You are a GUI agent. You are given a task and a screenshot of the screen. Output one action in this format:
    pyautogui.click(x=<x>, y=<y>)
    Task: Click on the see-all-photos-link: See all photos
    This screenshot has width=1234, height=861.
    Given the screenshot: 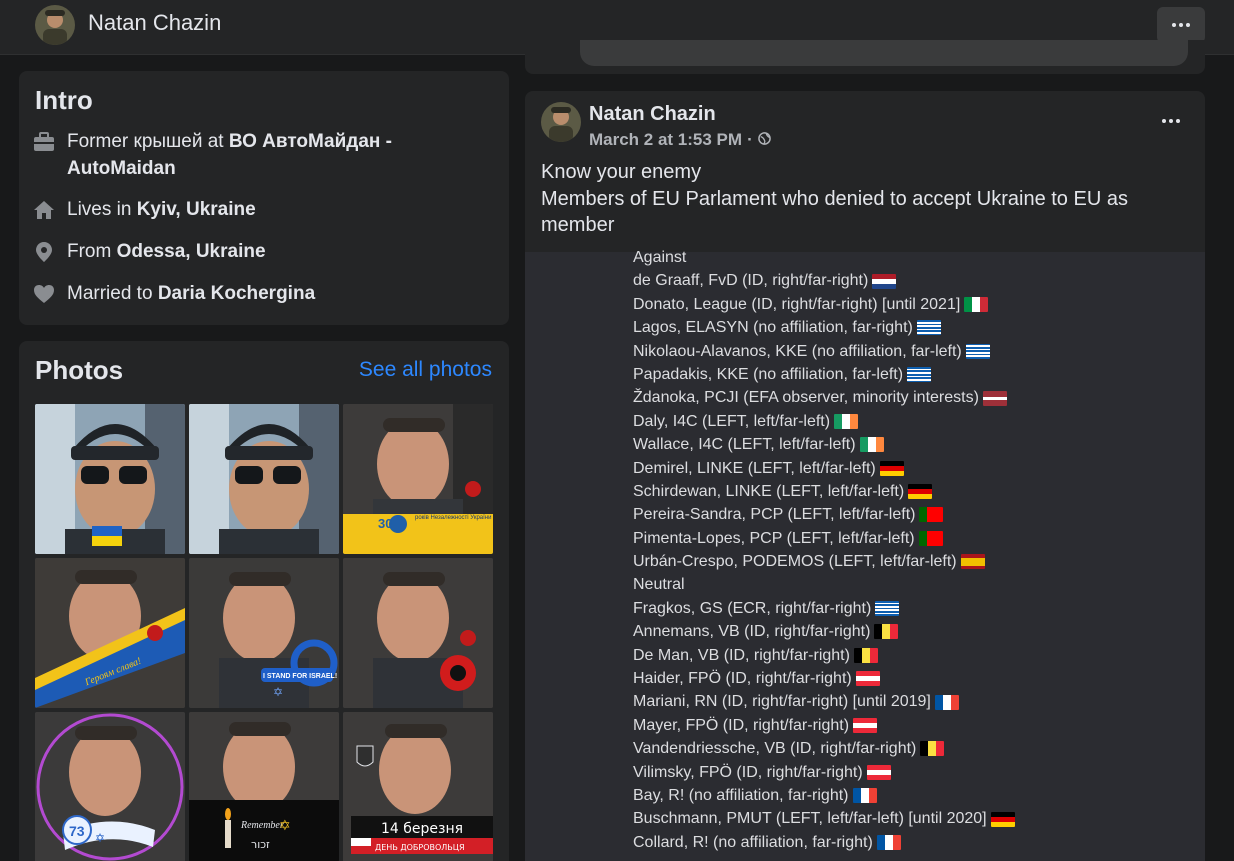 What is the action you would take?
    pyautogui.click(x=425, y=370)
    